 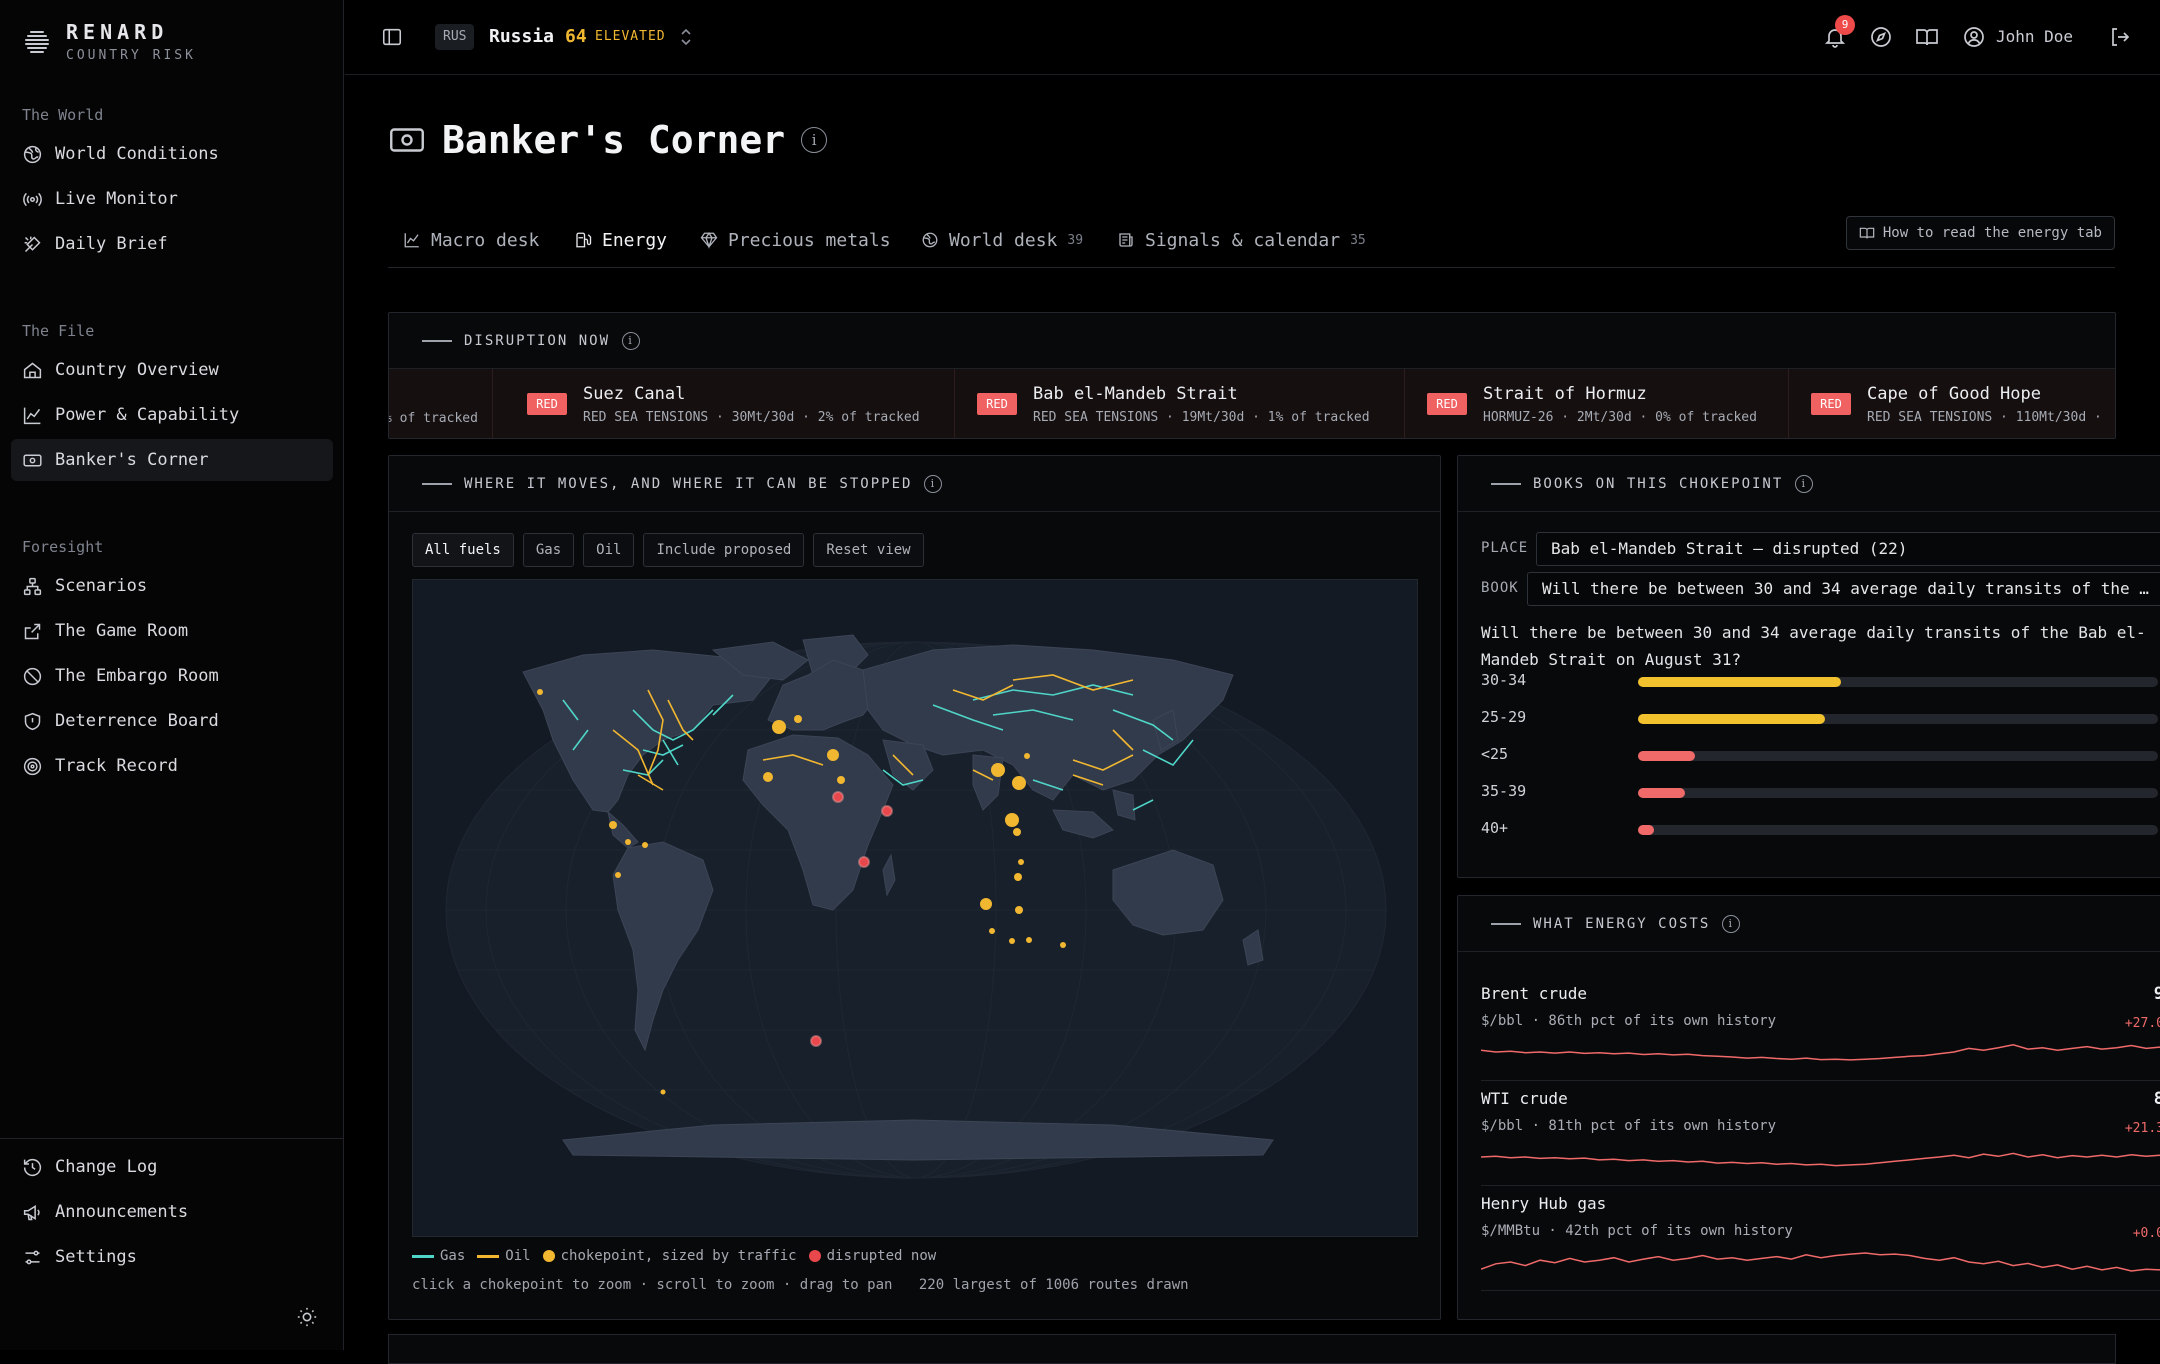 What do you see at coordinates (1820, 1262) in the screenshot?
I see `sparkline-path` at bounding box center [1820, 1262].